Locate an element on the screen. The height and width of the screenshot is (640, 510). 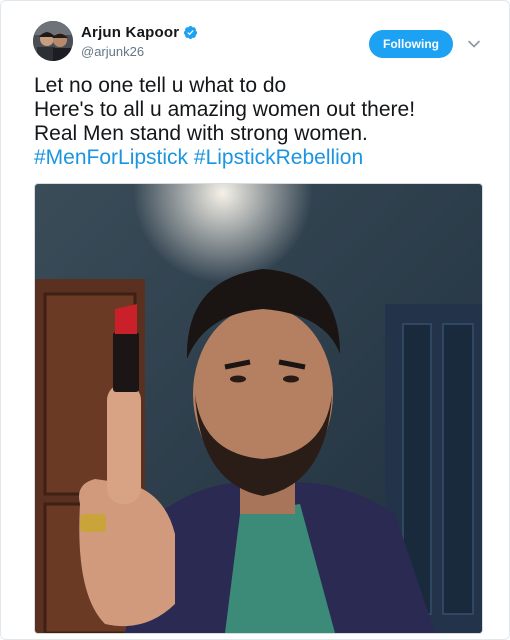
tweet-line: Here's to all u amazing women out there! is located at coordinates (225, 109).